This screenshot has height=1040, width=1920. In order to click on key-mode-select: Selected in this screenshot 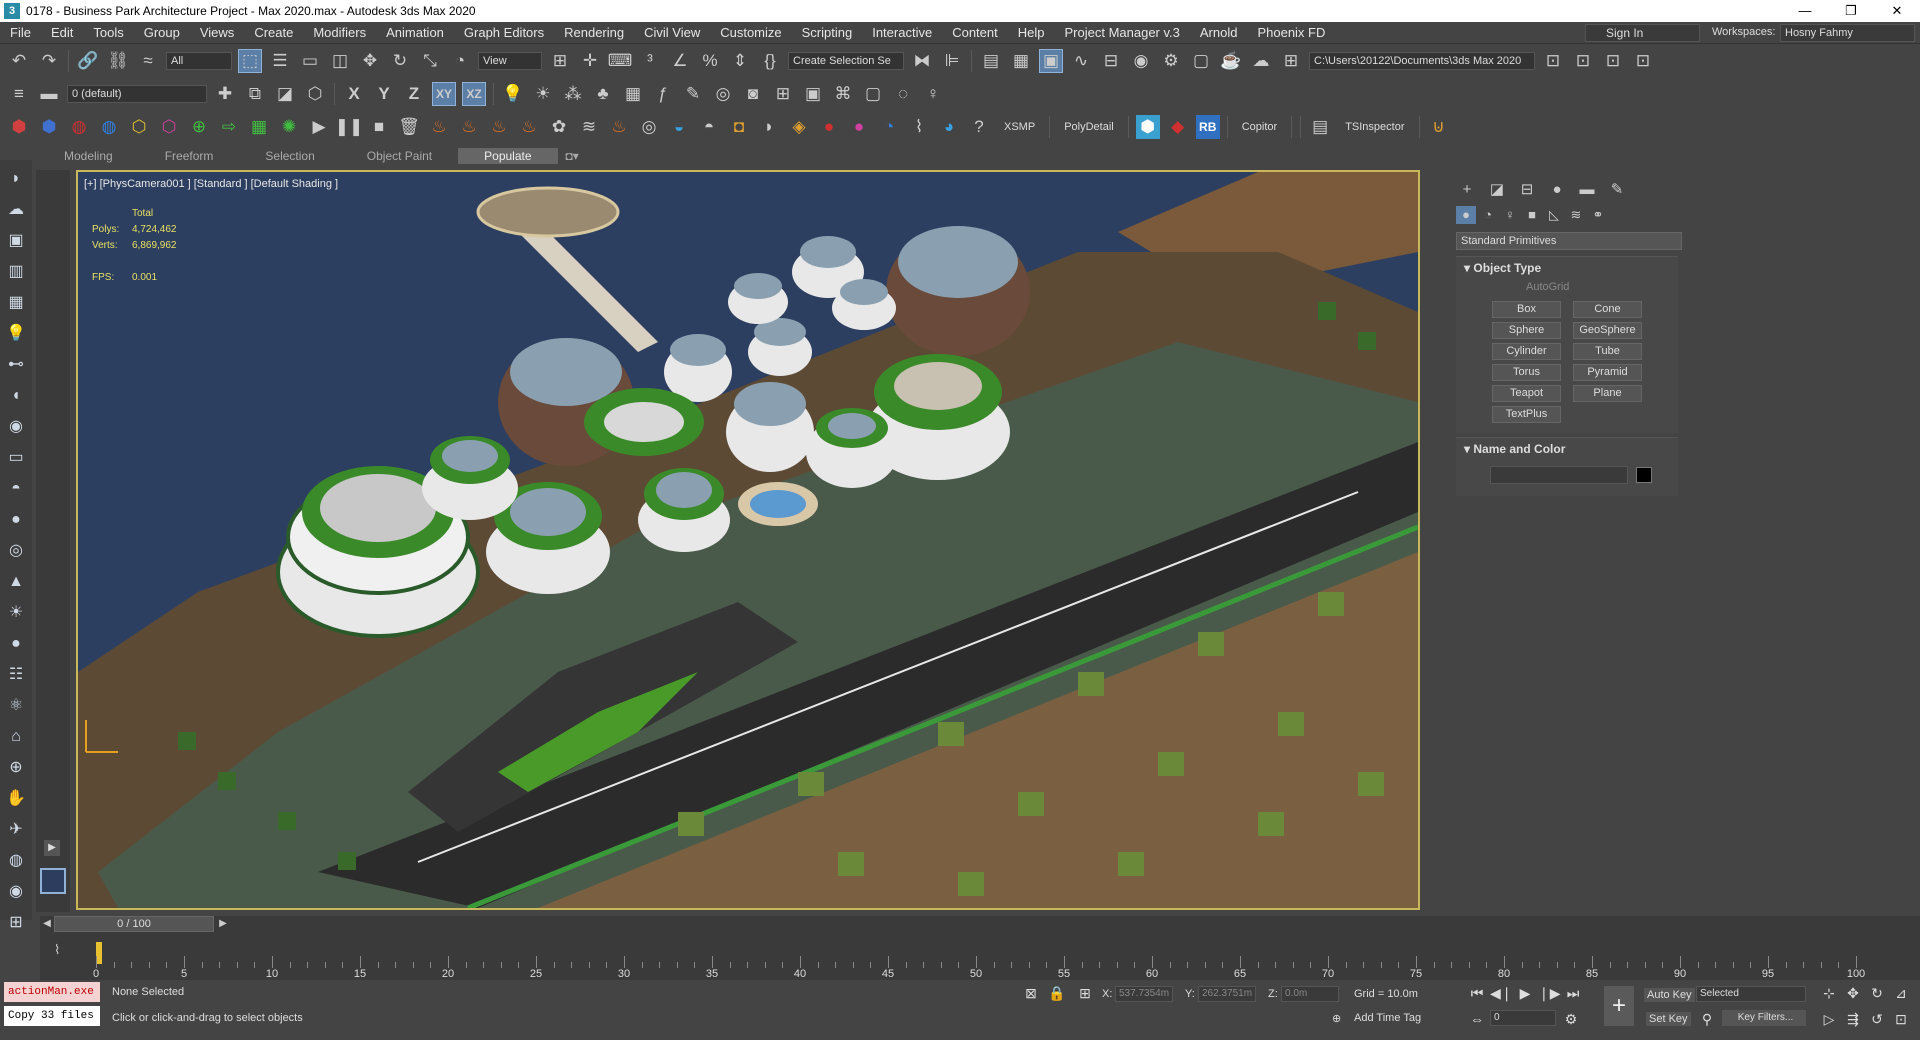, I will do `click(1751, 994)`.